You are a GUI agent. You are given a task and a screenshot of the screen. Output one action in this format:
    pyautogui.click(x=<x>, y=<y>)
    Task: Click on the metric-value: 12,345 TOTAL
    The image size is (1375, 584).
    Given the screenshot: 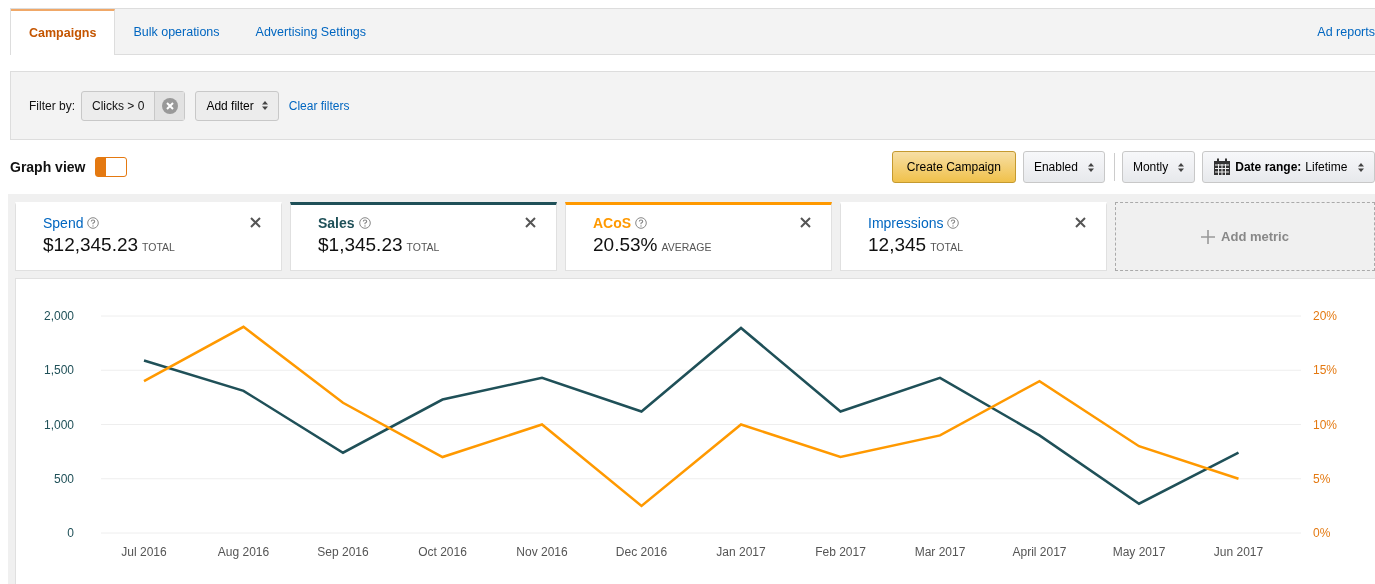 What is the action you would take?
    pyautogui.click(x=916, y=245)
    